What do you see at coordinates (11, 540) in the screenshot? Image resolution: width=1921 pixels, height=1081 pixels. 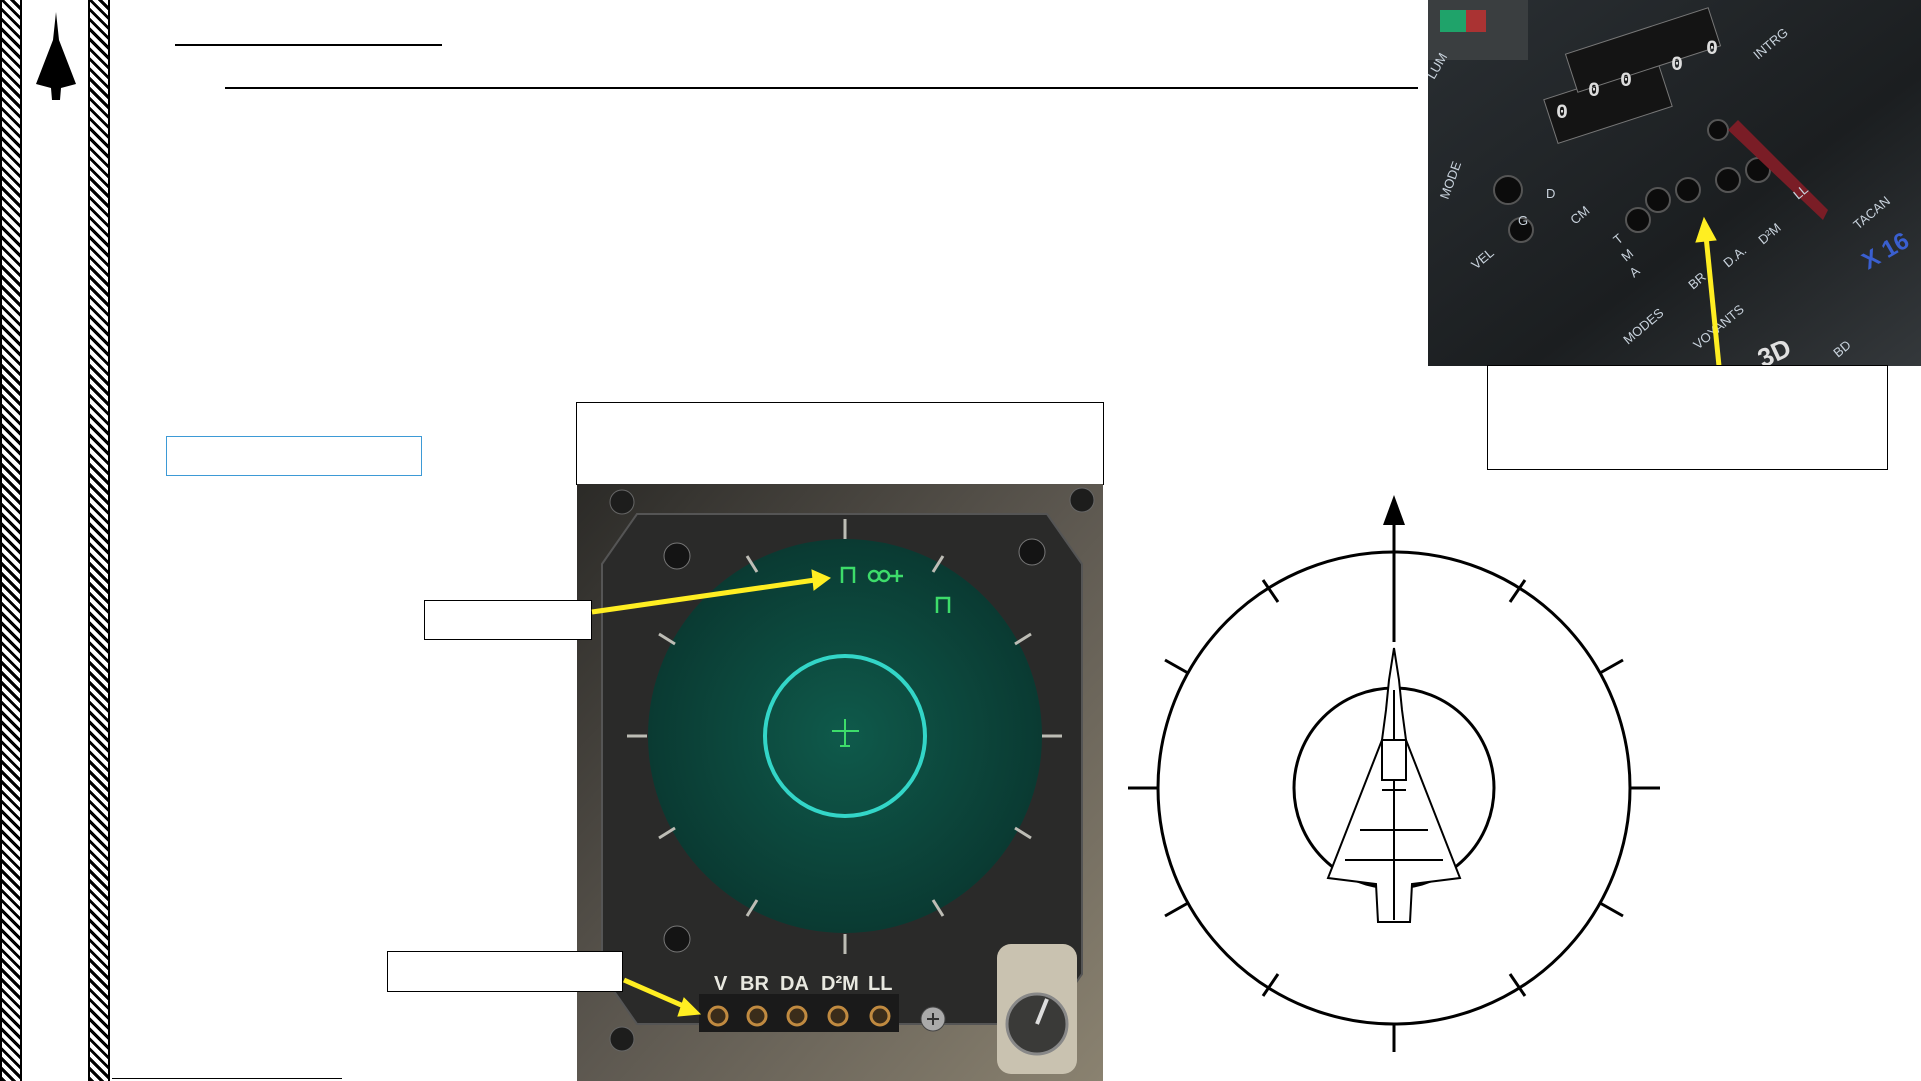 I see `sidebar-left-rail` at bounding box center [11, 540].